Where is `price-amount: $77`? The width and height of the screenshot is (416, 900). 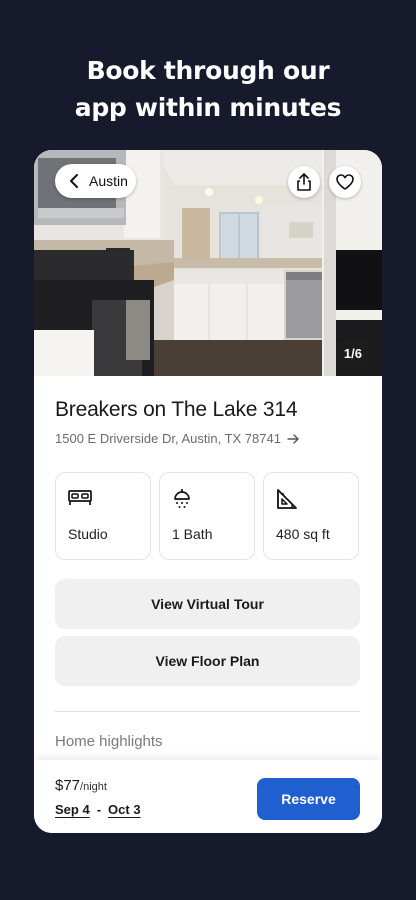
price-amount: $77 is located at coordinates (68, 785).